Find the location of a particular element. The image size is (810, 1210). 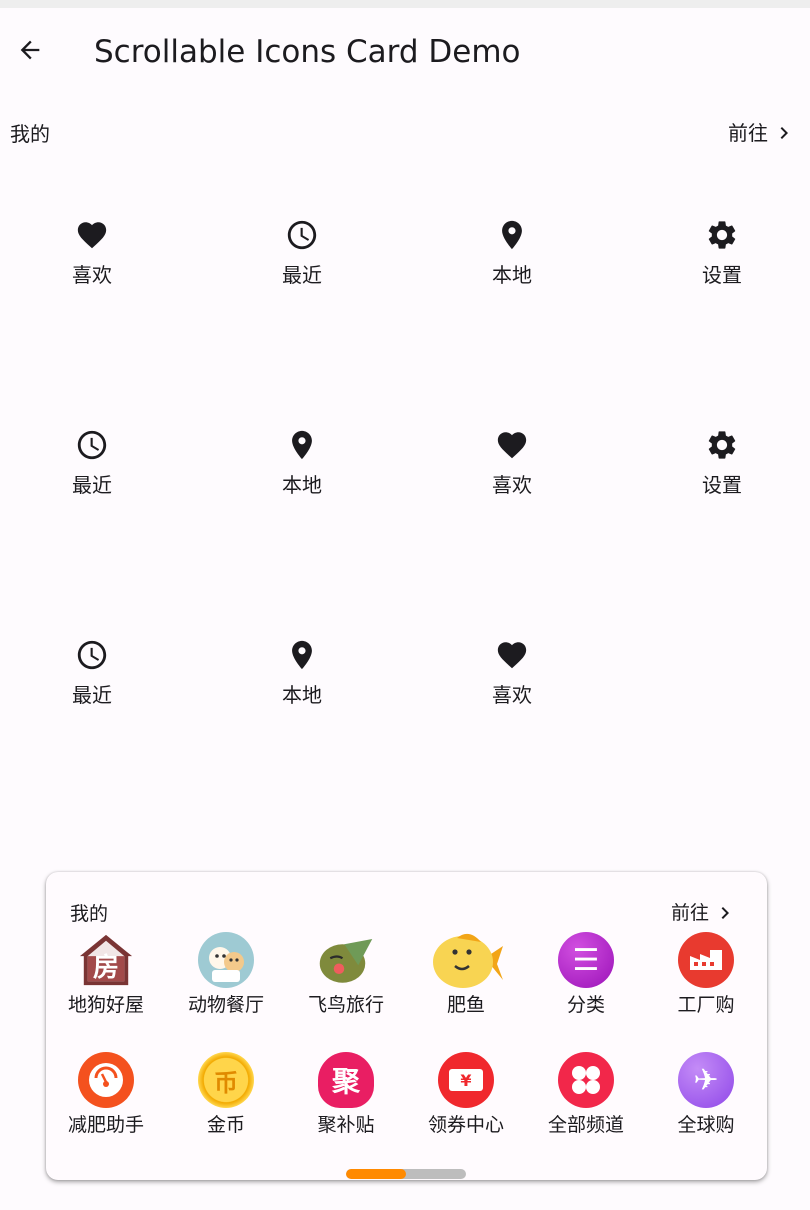

channel-label: 聚补贴 is located at coordinates (346, 1125).